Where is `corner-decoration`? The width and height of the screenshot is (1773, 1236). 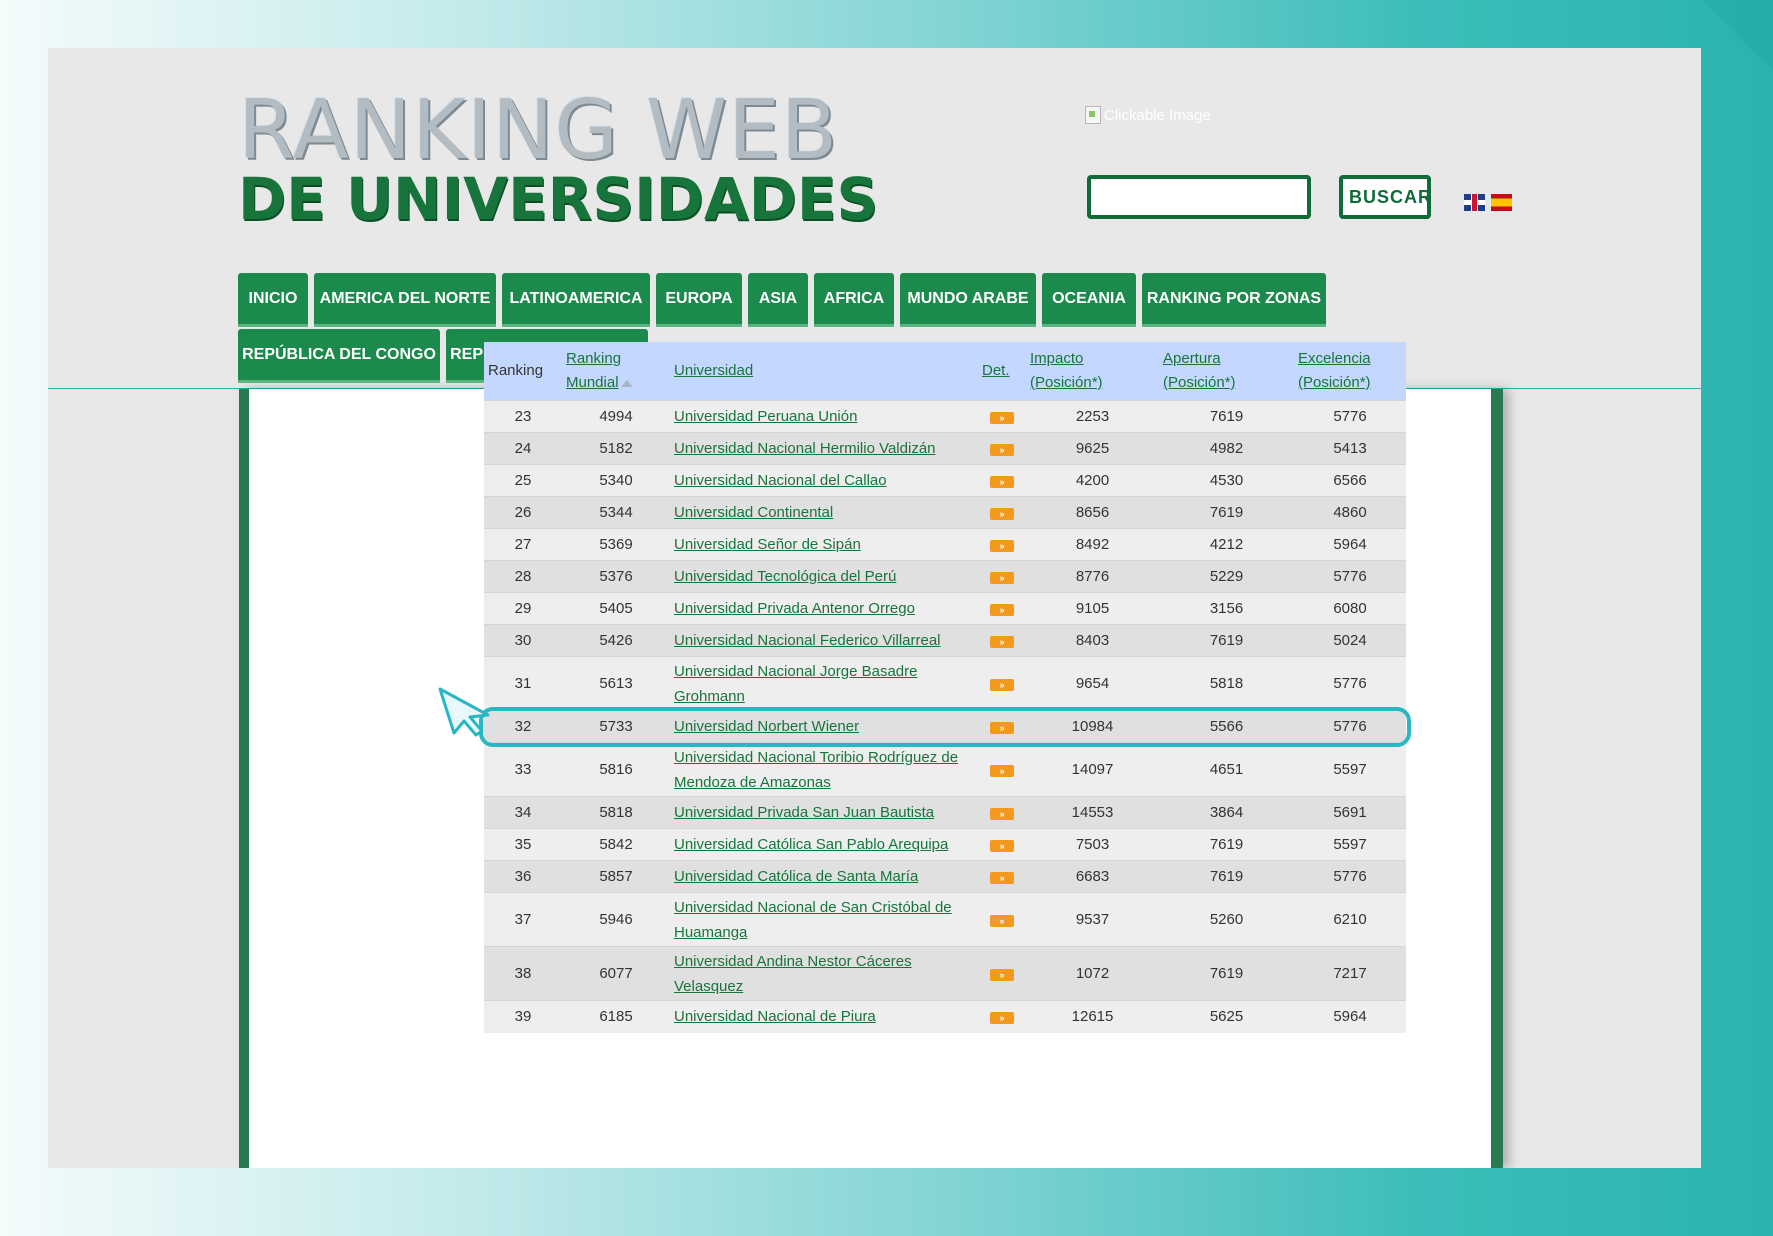 corner-decoration is located at coordinates (1738, 35).